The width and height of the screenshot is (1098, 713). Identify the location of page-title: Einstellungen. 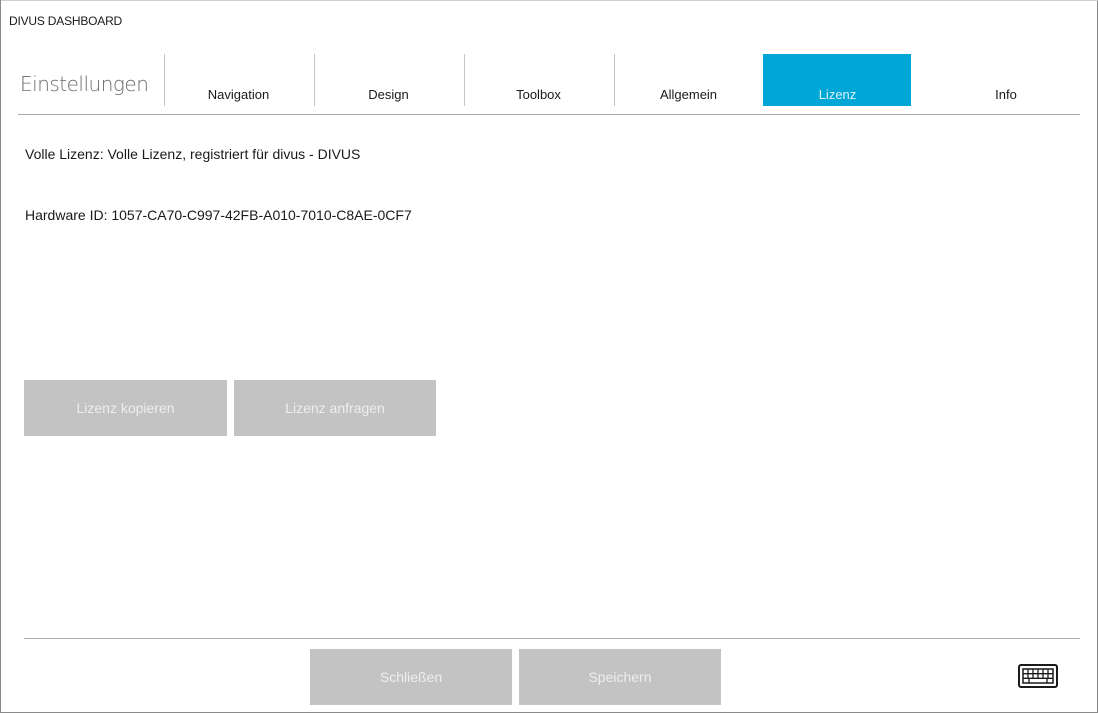
(84, 84).